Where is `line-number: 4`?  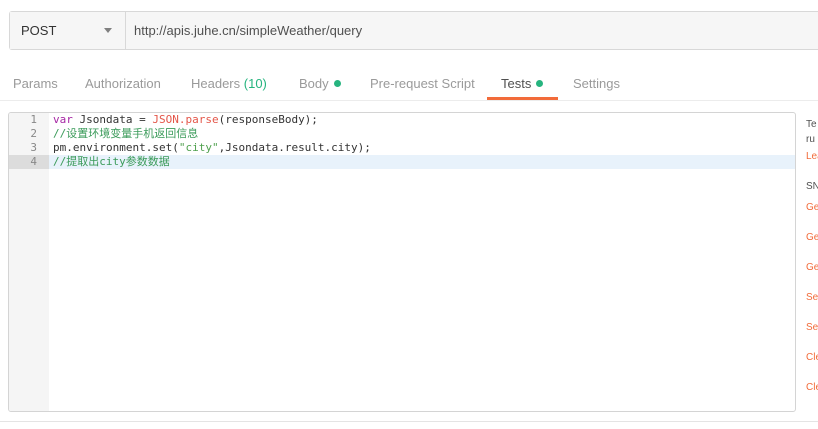
line-number: 4 is located at coordinates (33, 161).